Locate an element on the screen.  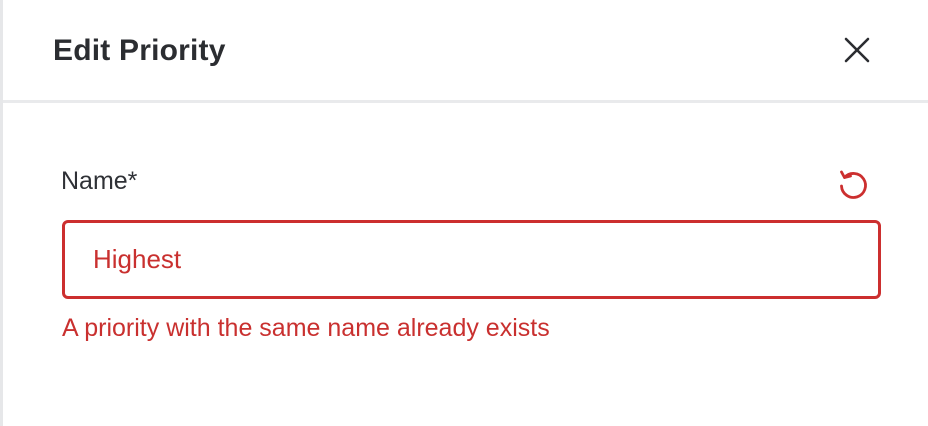
reset-button is located at coordinates (853, 184).